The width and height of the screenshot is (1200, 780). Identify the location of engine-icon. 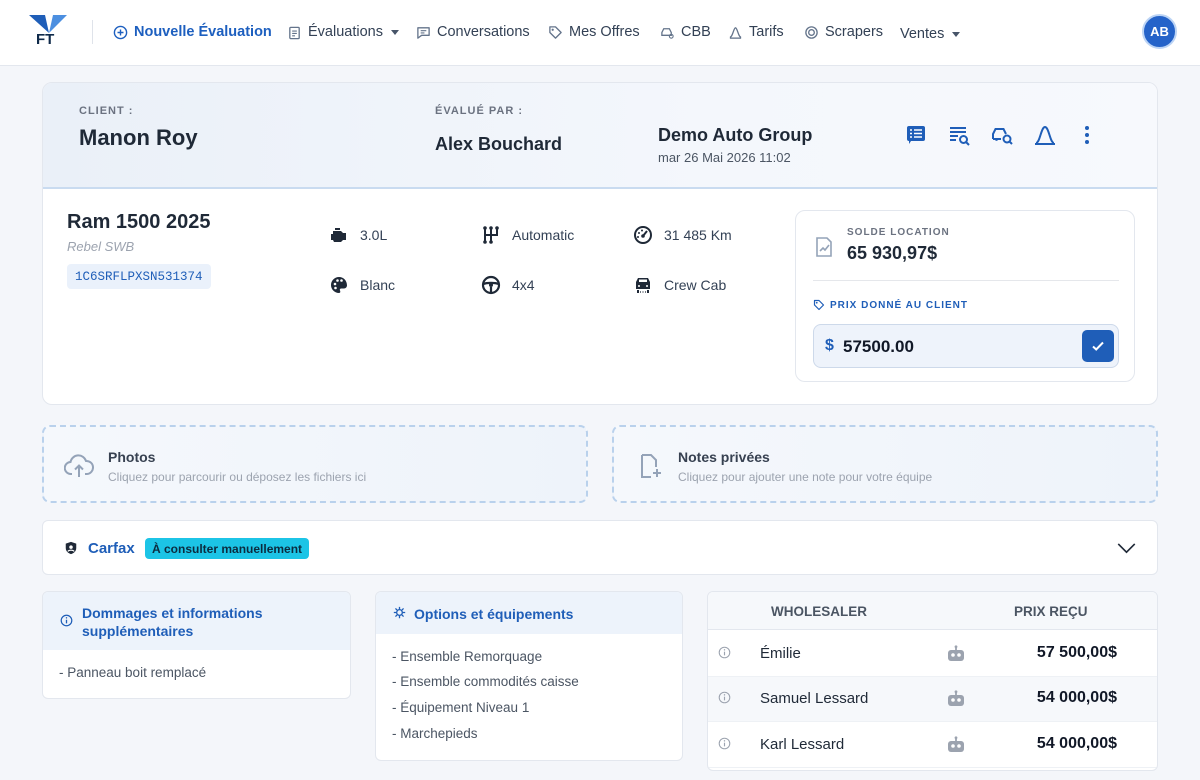
(338, 235).